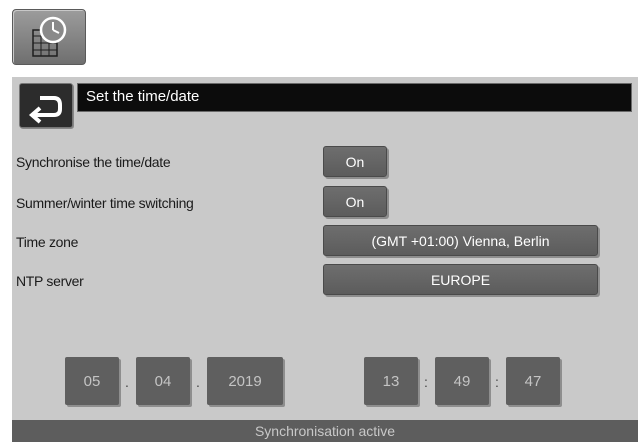 This screenshot has width=638, height=442. What do you see at coordinates (105, 203) in the screenshot?
I see `summer-winter-label: Summer/winter time switching` at bounding box center [105, 203].